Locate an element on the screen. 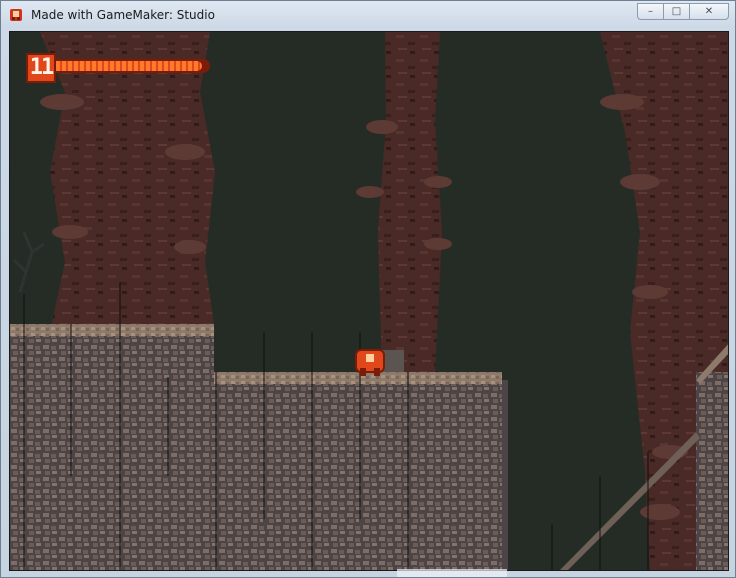  health-bar is located at coordinates (132, 66).